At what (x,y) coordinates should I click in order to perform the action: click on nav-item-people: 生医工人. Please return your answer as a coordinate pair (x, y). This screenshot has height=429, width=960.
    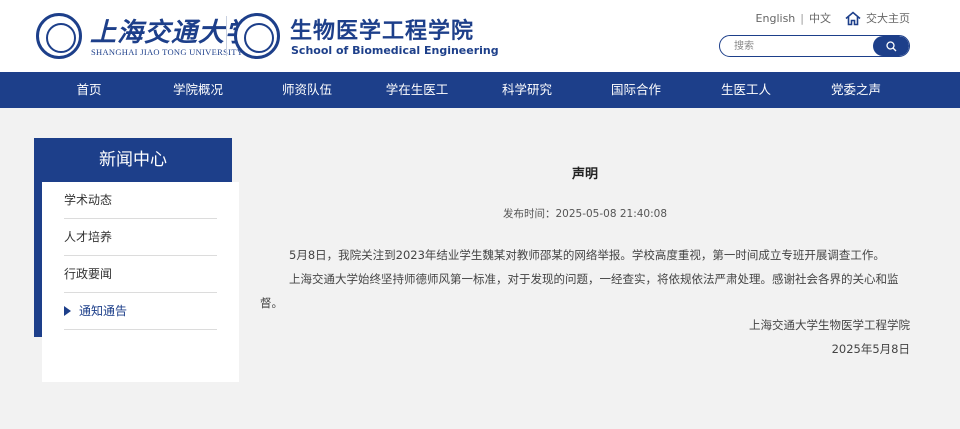
    Looking at the image, I should click on (746, 90).